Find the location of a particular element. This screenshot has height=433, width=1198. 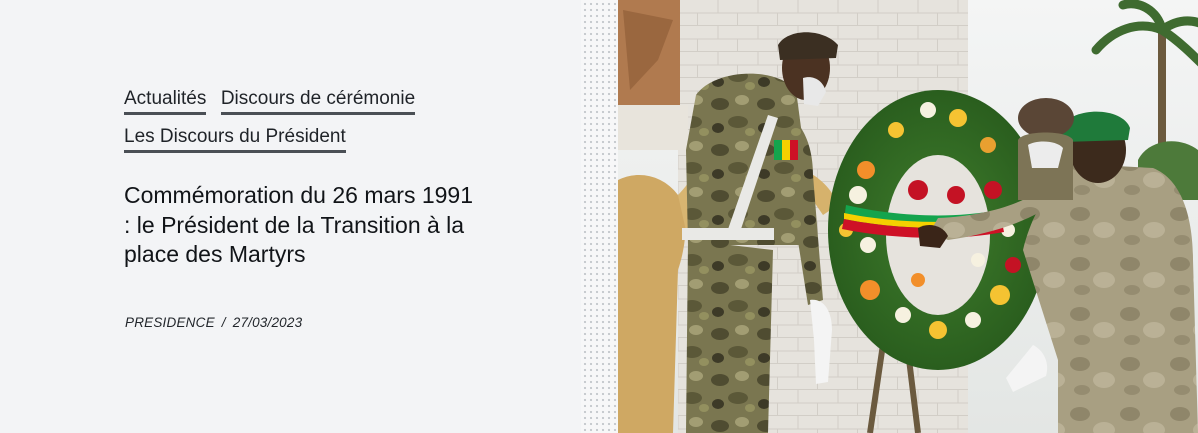

article-date: 27/03/2023 is located at coordinates (267, 322).